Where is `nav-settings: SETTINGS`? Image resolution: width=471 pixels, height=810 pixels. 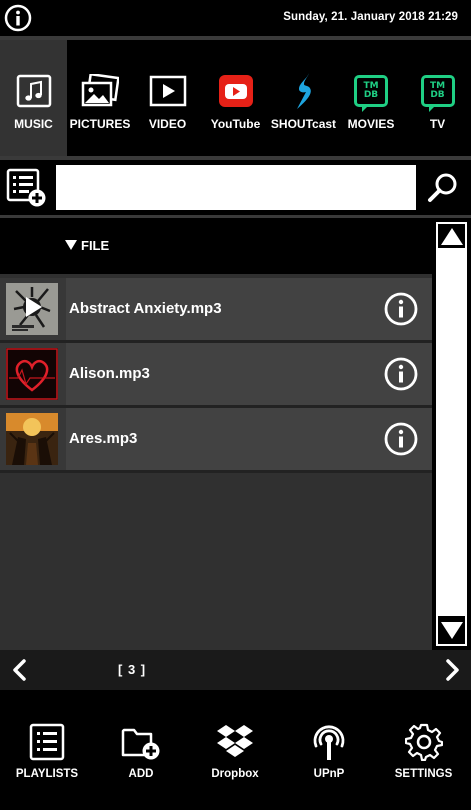 nav-settings: SETTINGS is located at coordinates (423, 750).